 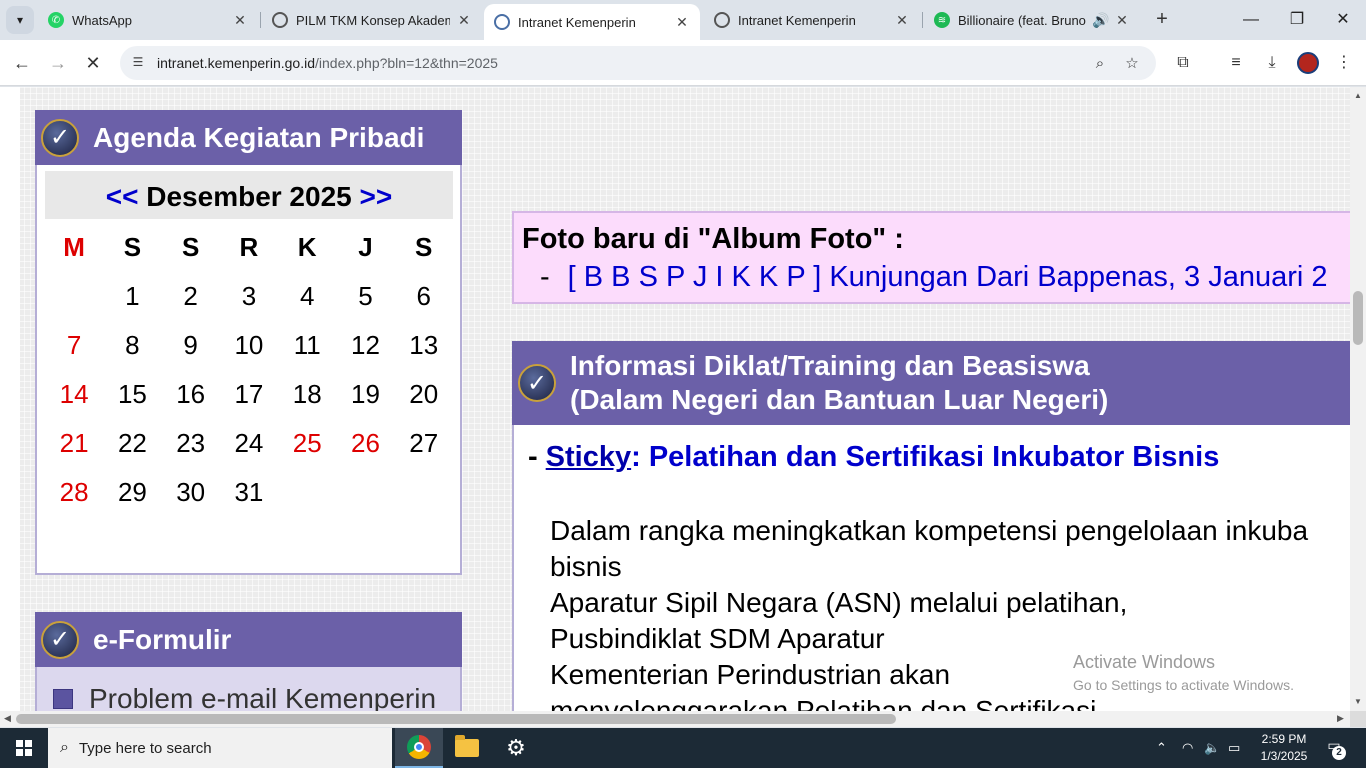 I want to click on calendar-day: 15, so click(x=132, y=394).